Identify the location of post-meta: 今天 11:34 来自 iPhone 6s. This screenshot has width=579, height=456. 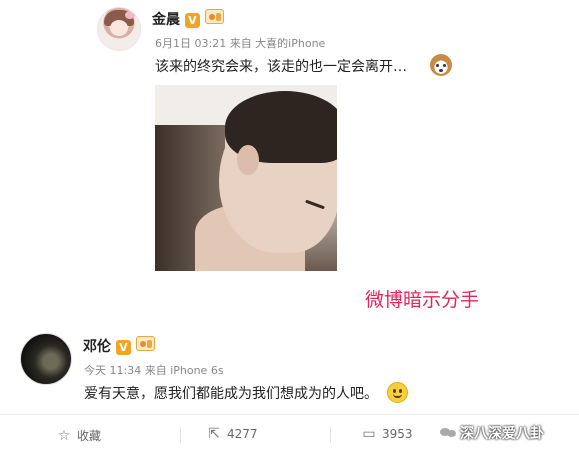
(154, 370).